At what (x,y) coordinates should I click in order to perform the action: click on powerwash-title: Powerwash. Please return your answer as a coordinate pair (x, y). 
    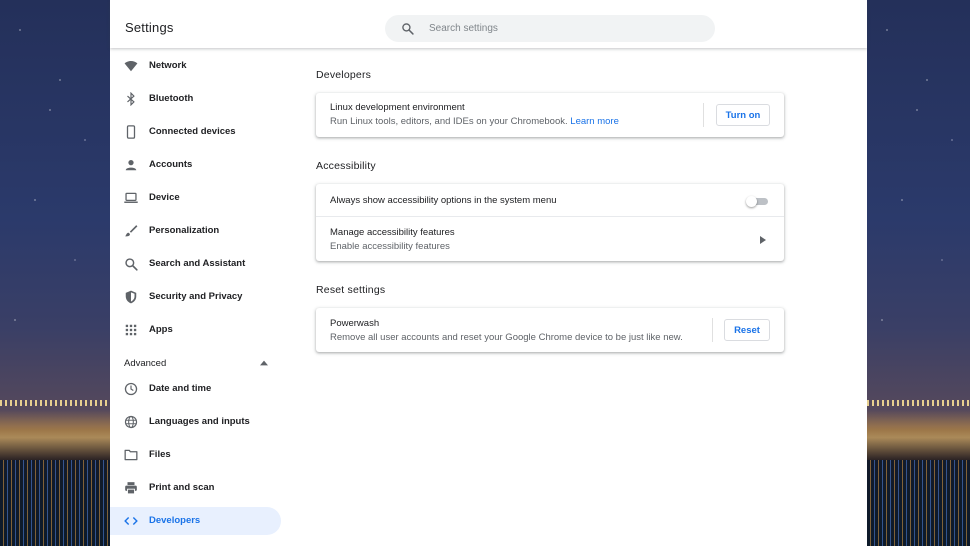
    Looking at the image, I should click on (355, 323).